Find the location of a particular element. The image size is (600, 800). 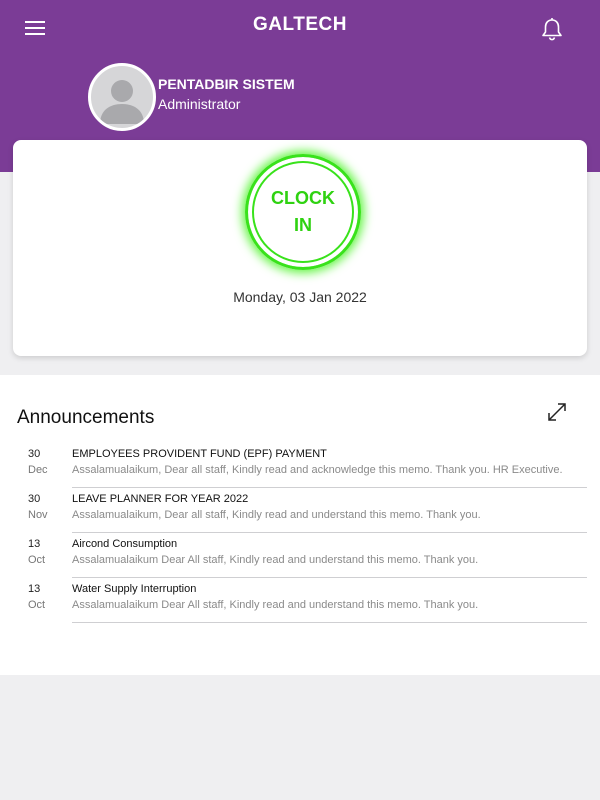

user-avatar is located at coordinates (122, 97).